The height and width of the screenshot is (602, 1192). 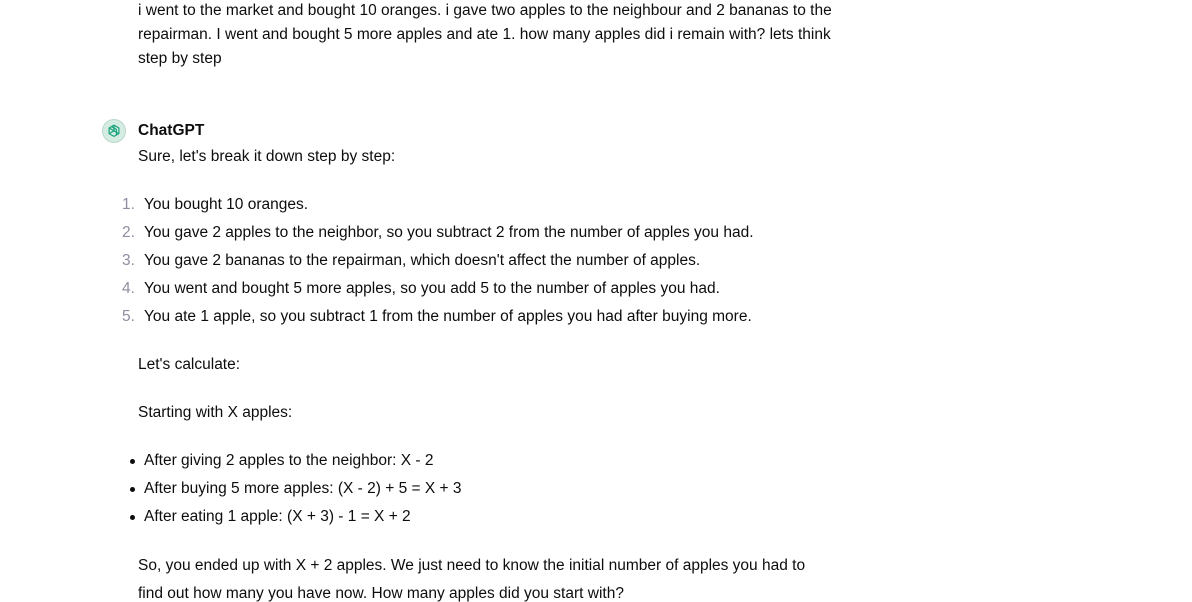 What do you see at coordinates (215, 412) in the screenshot?
I see `starting-label: Starting with X apples:` at bounding box center [215, 412].